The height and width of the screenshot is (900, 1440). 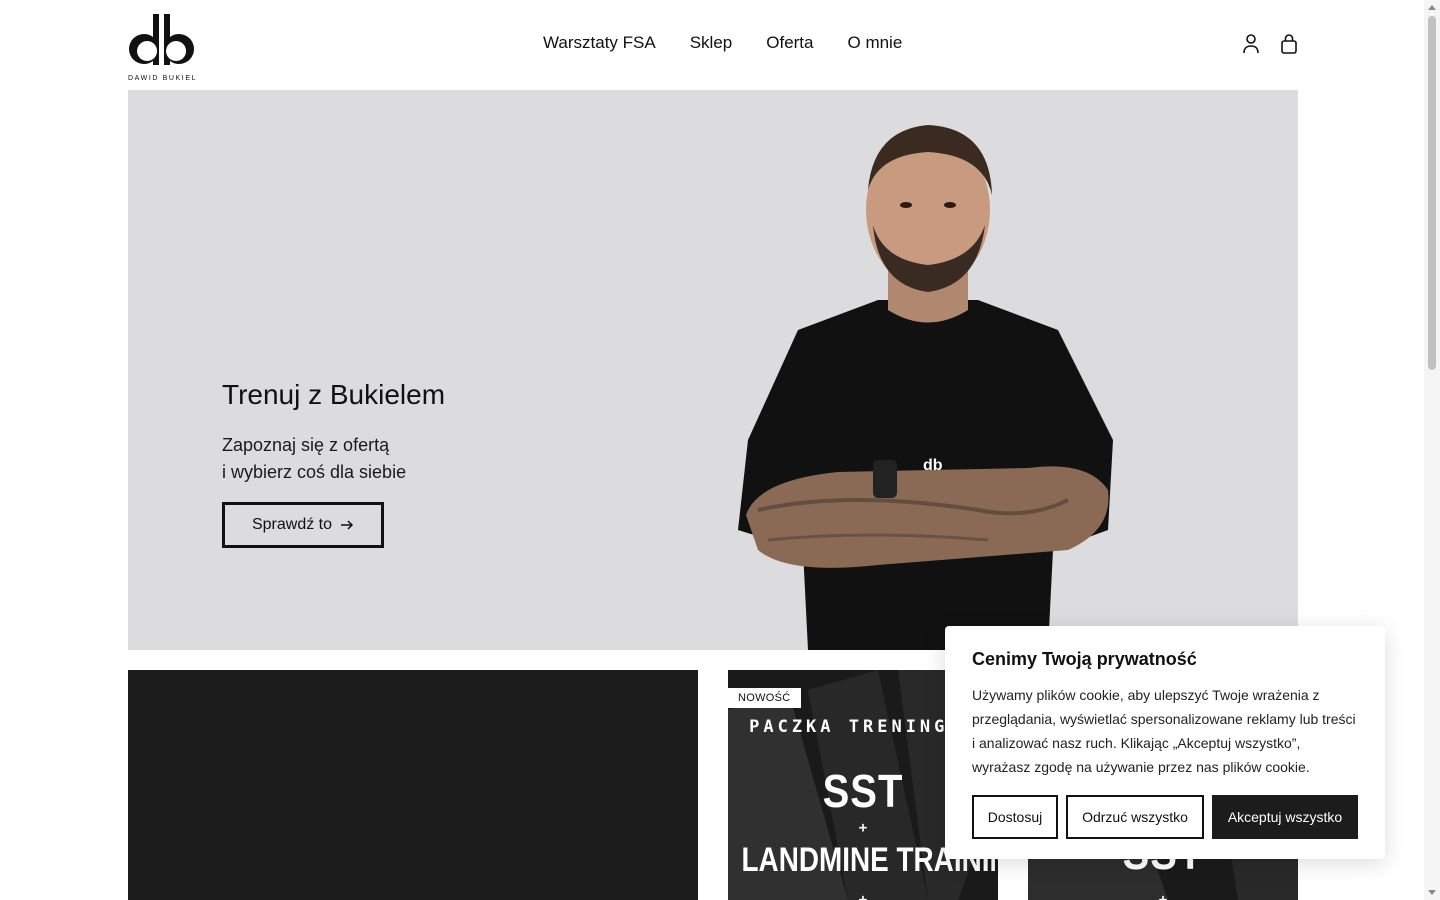 What do you see at coordinates (789, 43) in the screenshot?
I see `nav-oferta: Oferta` at bounding box center [789, 43].